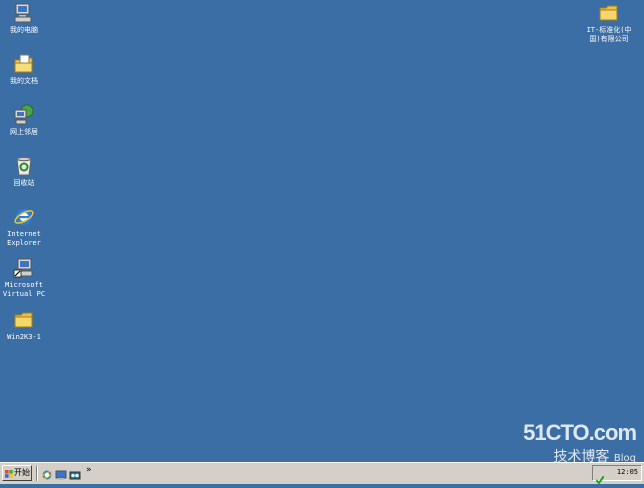  Describe the element at coordinates (24, 217) in the screenshot. I see `internet-explorer-icon` at that location.